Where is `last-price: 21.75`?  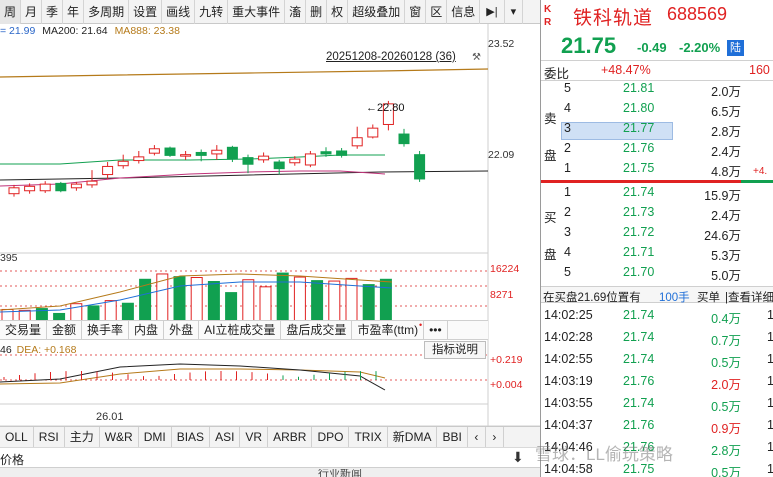
last-price: 21.75 is located at coordinates (589, 45).